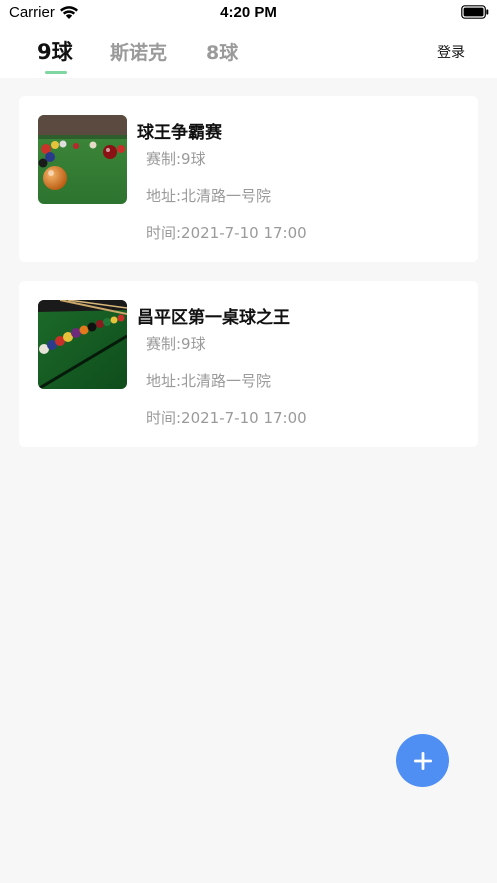  I want to click on billiard-balls-photo, so click(82, 159).